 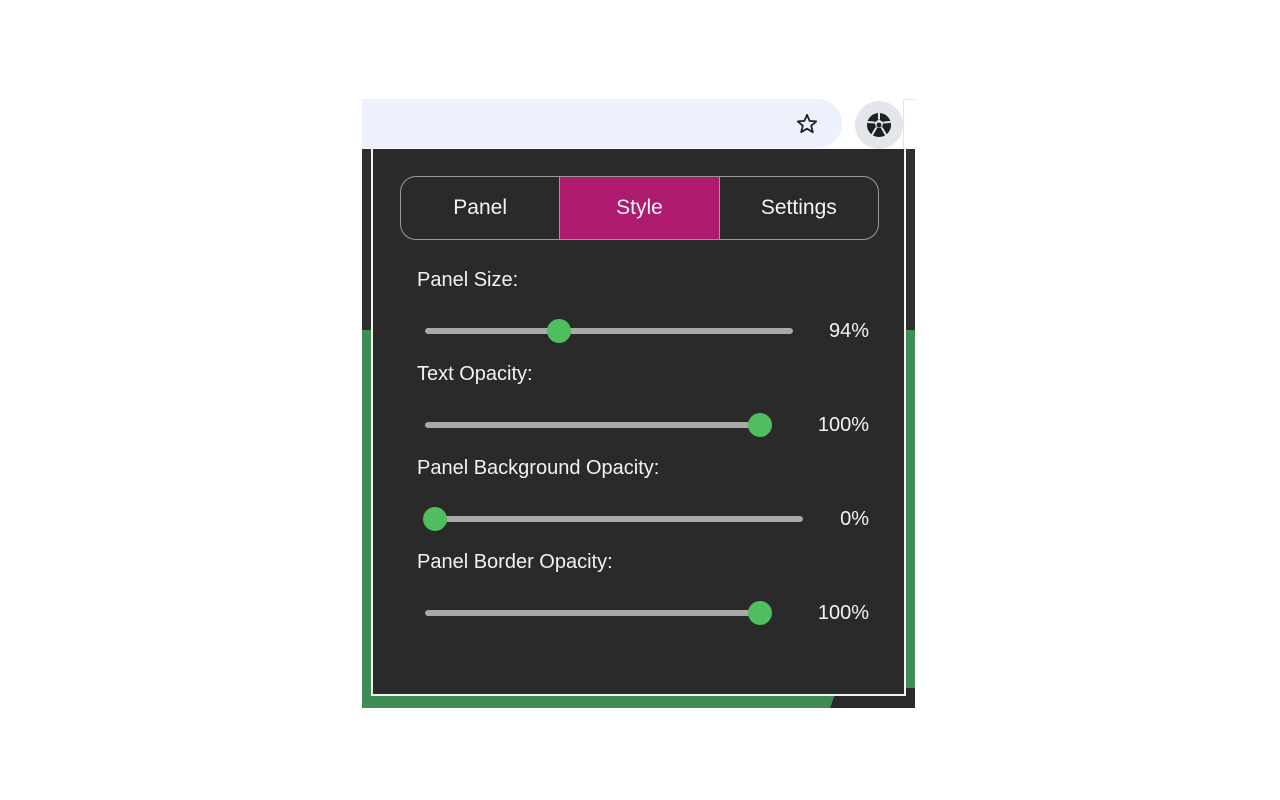 I want to click on panel-size-setting: Panel Size: 94%, so click(x=643, y=309).